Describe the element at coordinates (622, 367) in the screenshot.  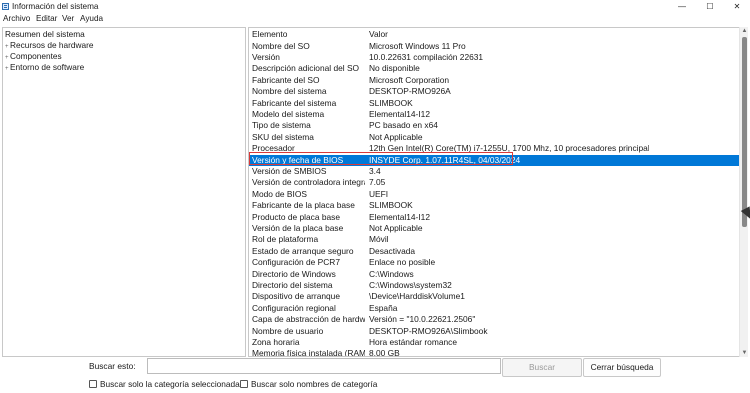
I see `close-search-button: Cerrar búsqueda` at that location.